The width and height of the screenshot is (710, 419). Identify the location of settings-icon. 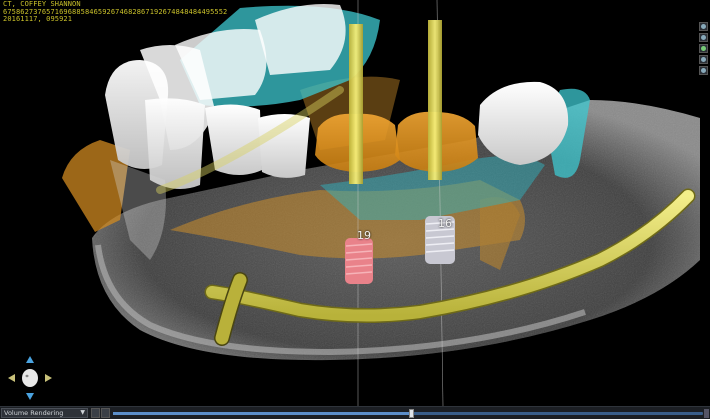
(703, 37).